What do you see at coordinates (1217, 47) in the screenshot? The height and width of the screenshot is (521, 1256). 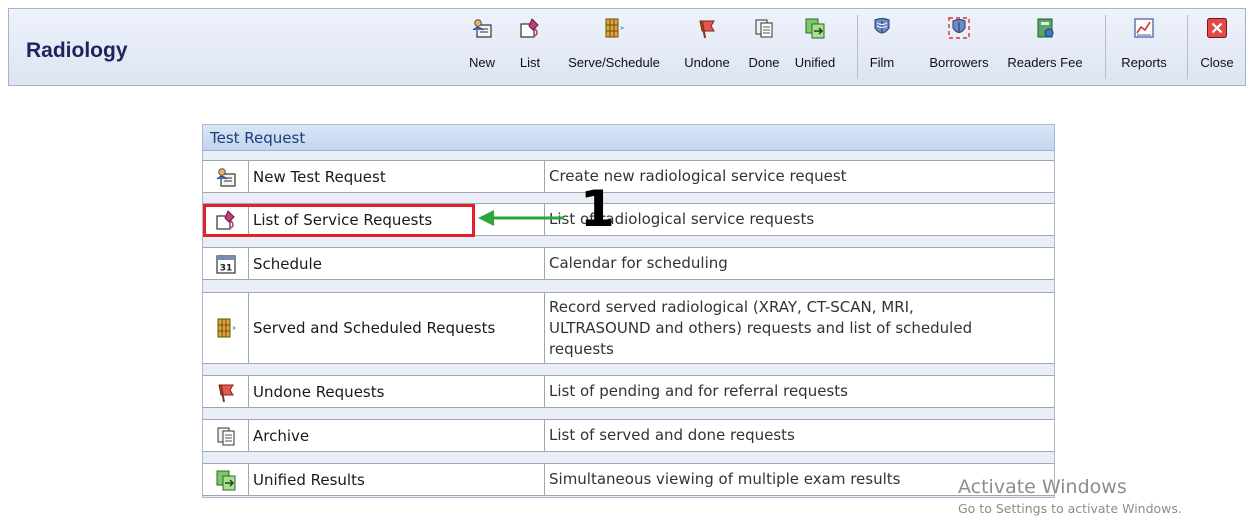 I see `toolbar-close-button: Close` at bounding box center [1217, 47].